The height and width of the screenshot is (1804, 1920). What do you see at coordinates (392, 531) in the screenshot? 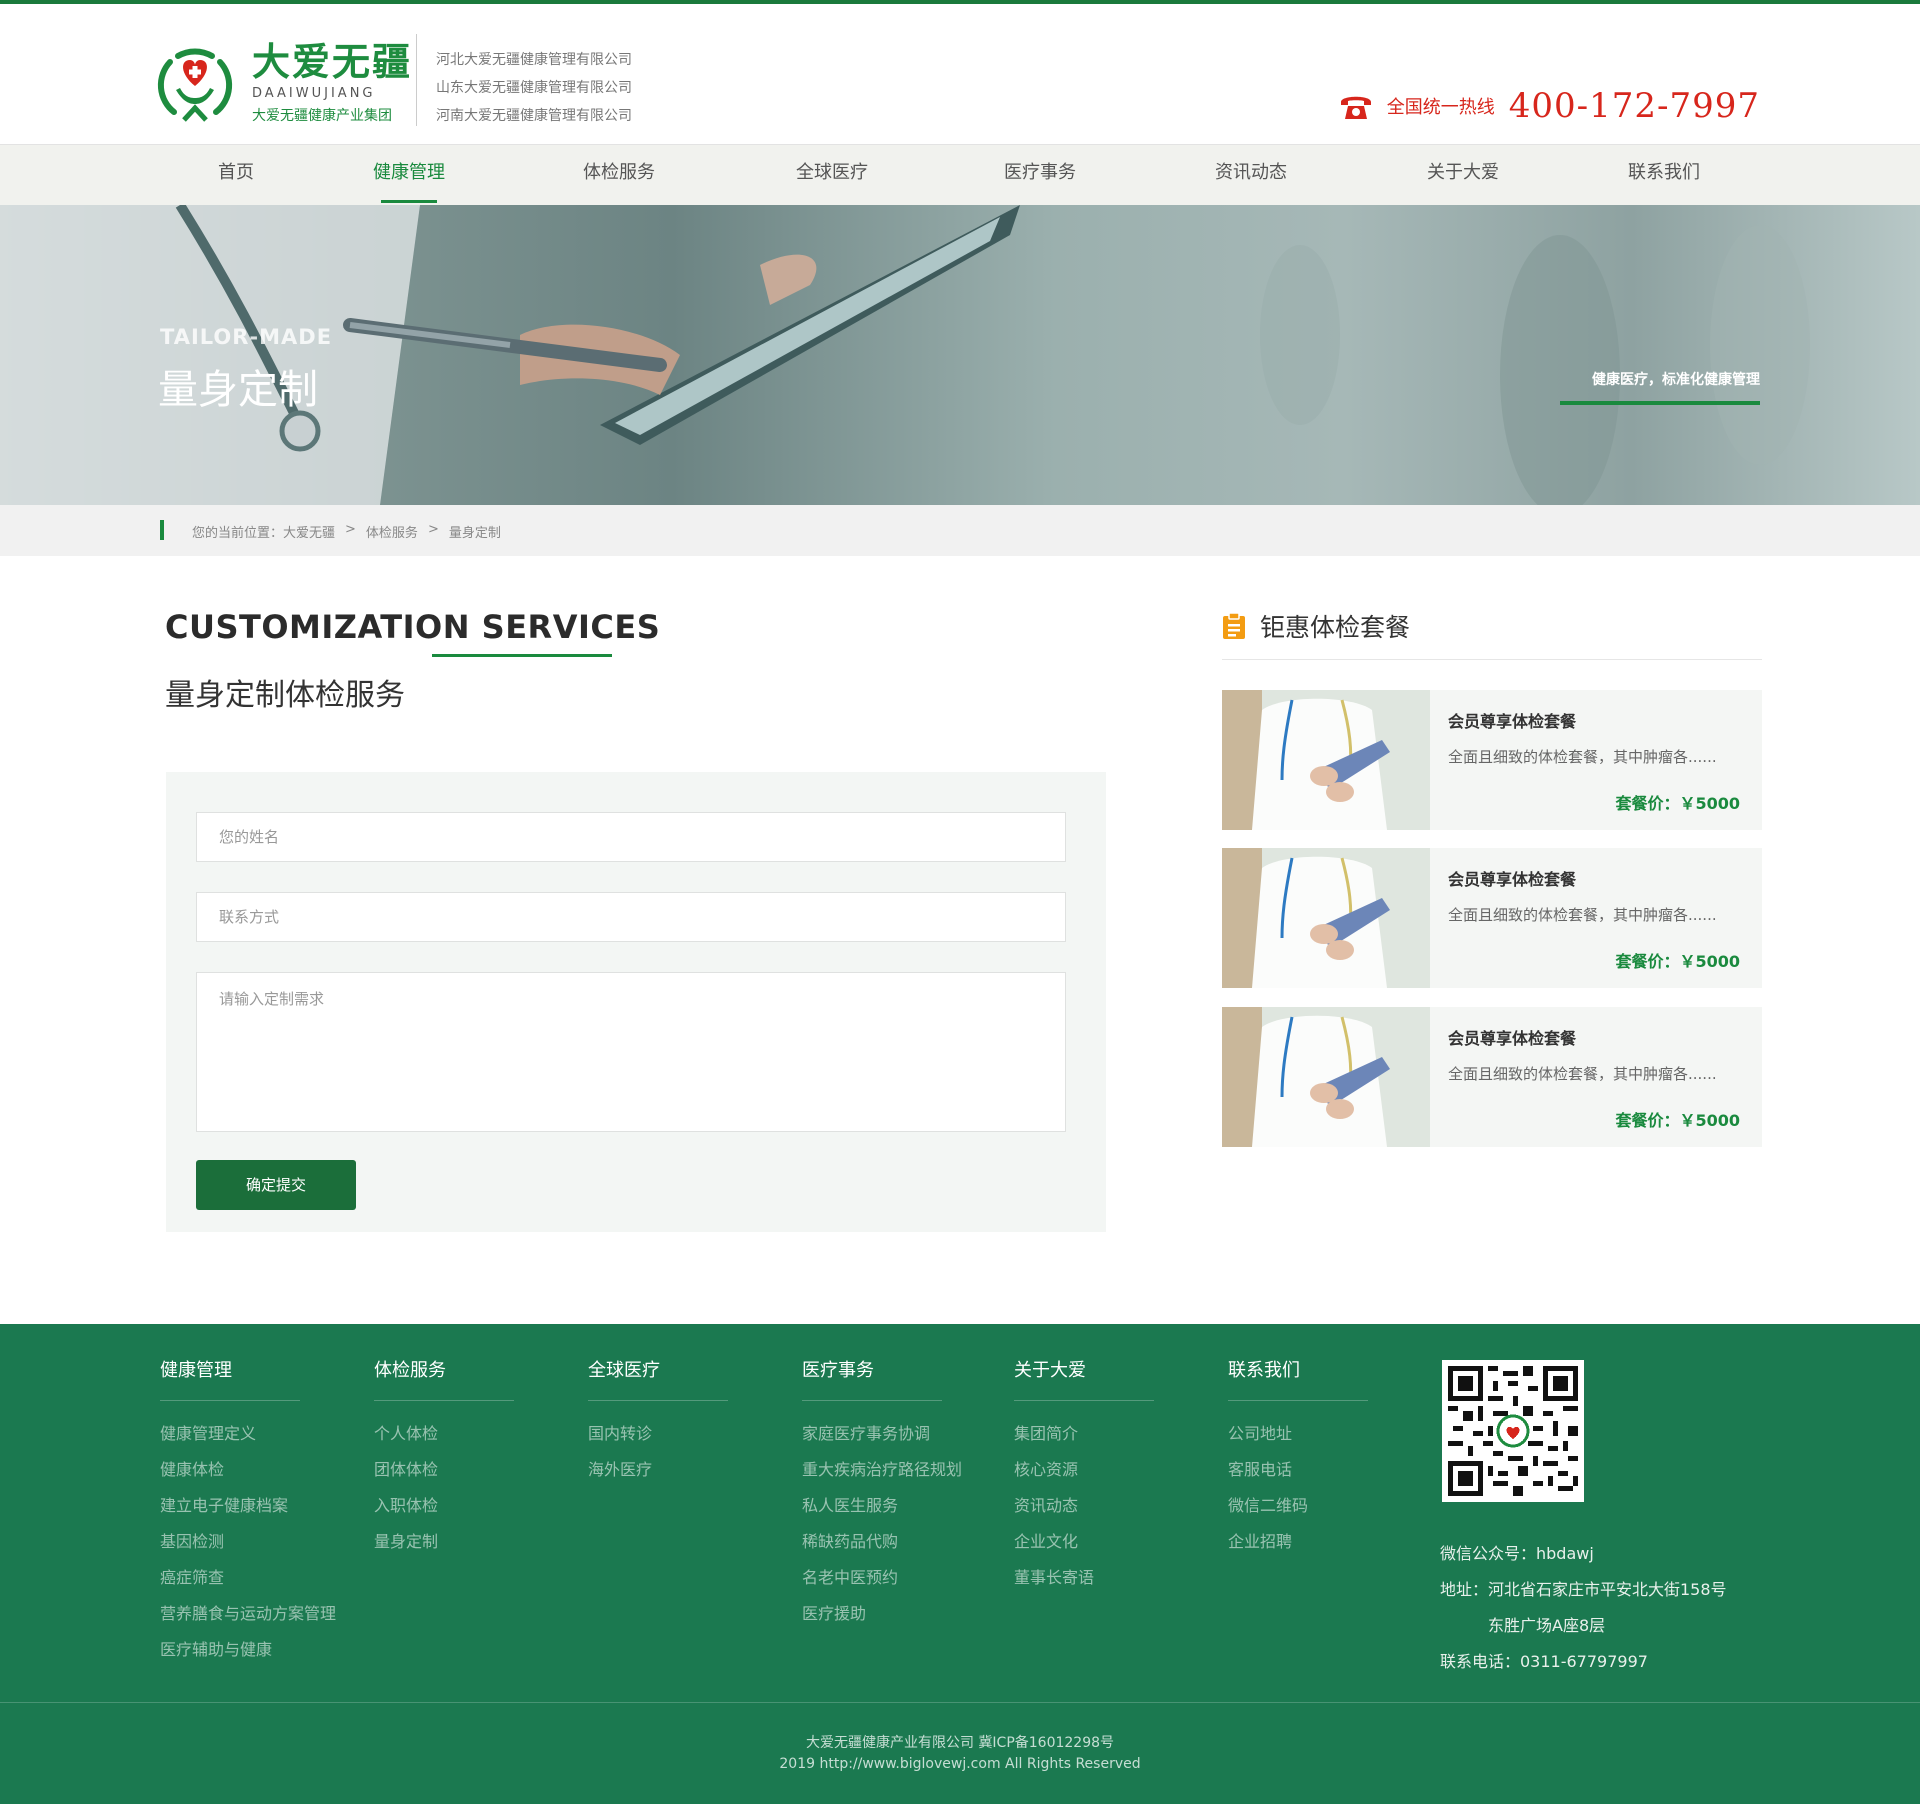
I see `breadcrumb-checkup: 体检服务` at bounding box center [392, 531].